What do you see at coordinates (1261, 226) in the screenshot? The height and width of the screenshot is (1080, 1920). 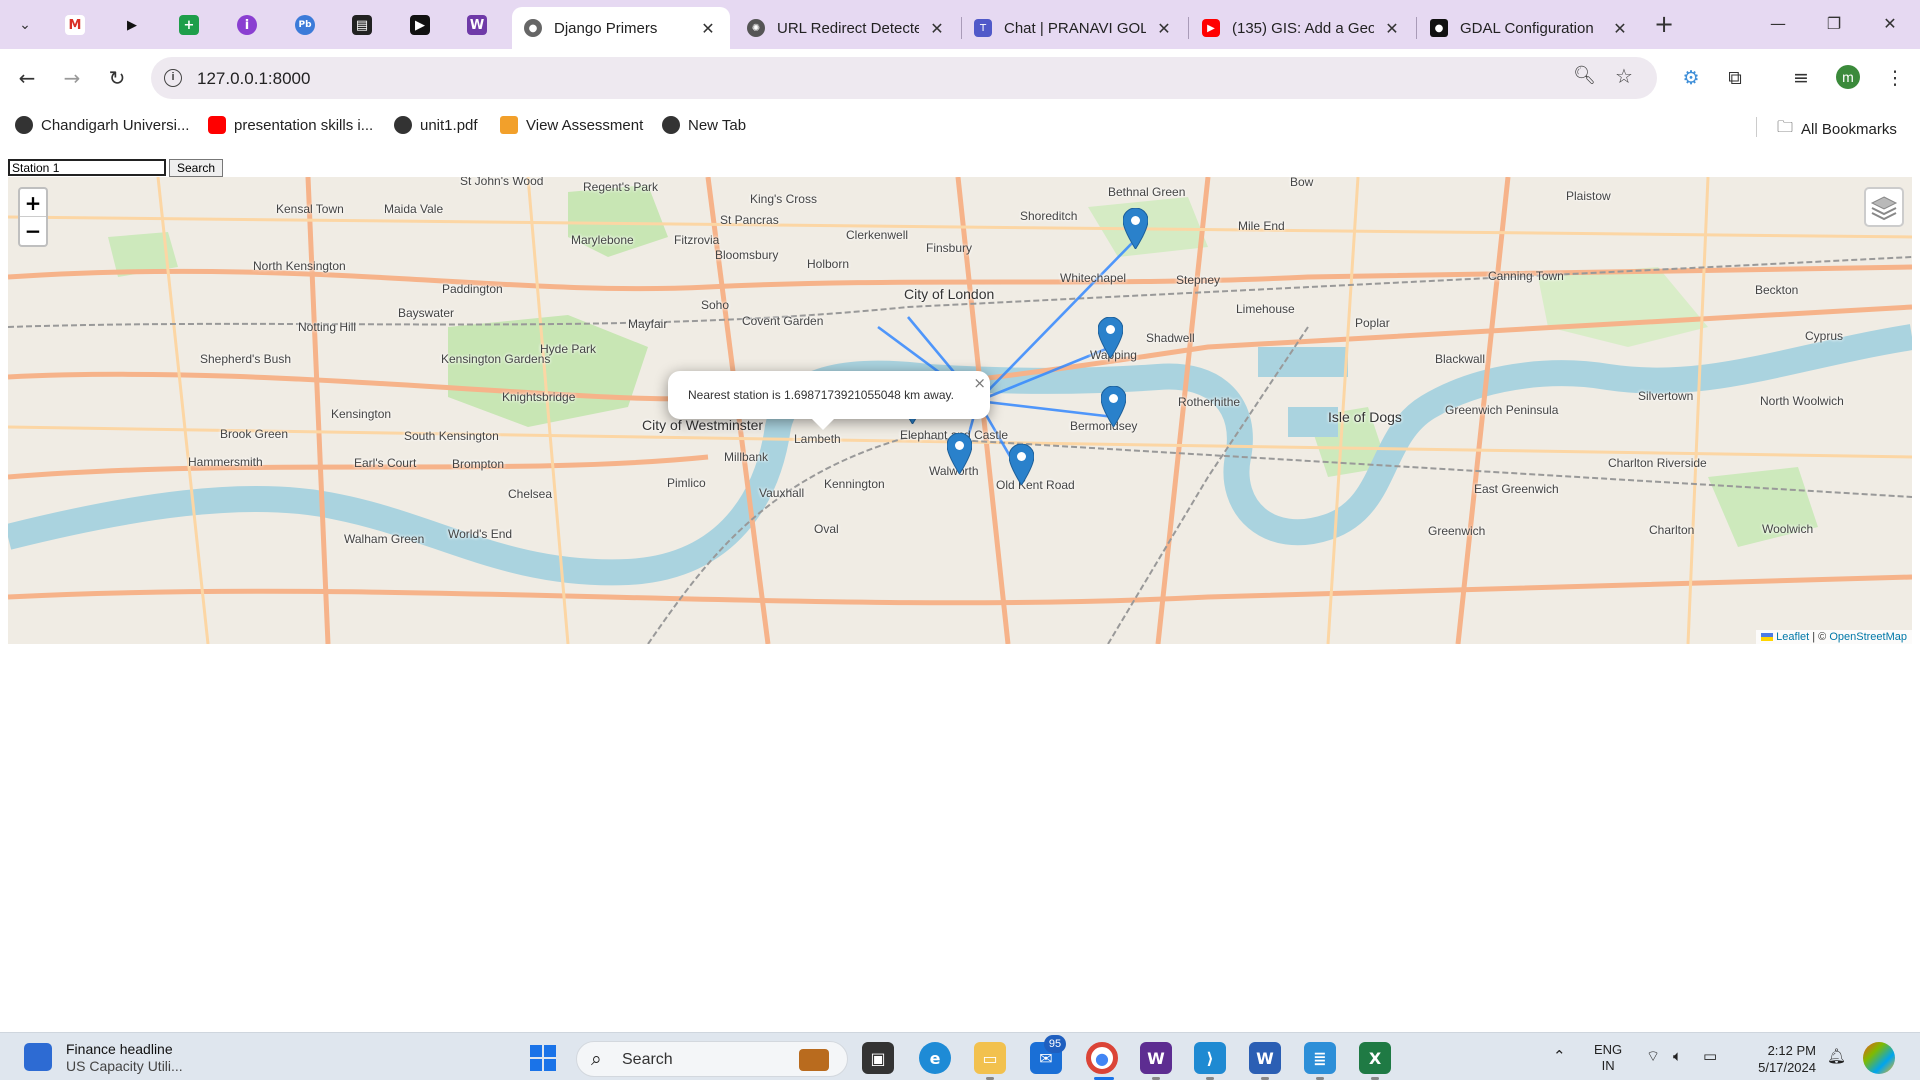 I see `map-place-label: Mile End` at bounding box center [1261, 226].